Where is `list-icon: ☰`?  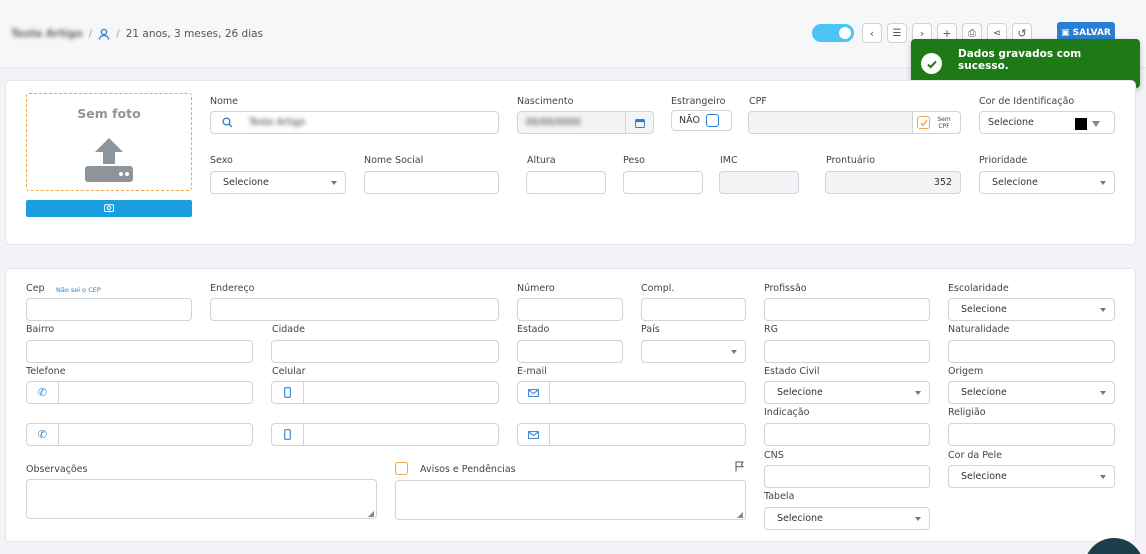 list-icon: ☰ is located at coordinates (897, 33).